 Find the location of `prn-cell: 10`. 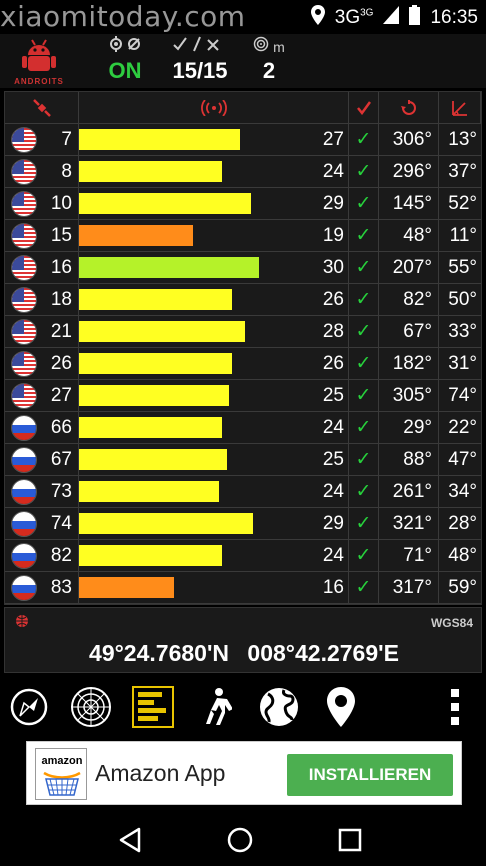

prn-cell: 10 is located at coordinates (42, 204).